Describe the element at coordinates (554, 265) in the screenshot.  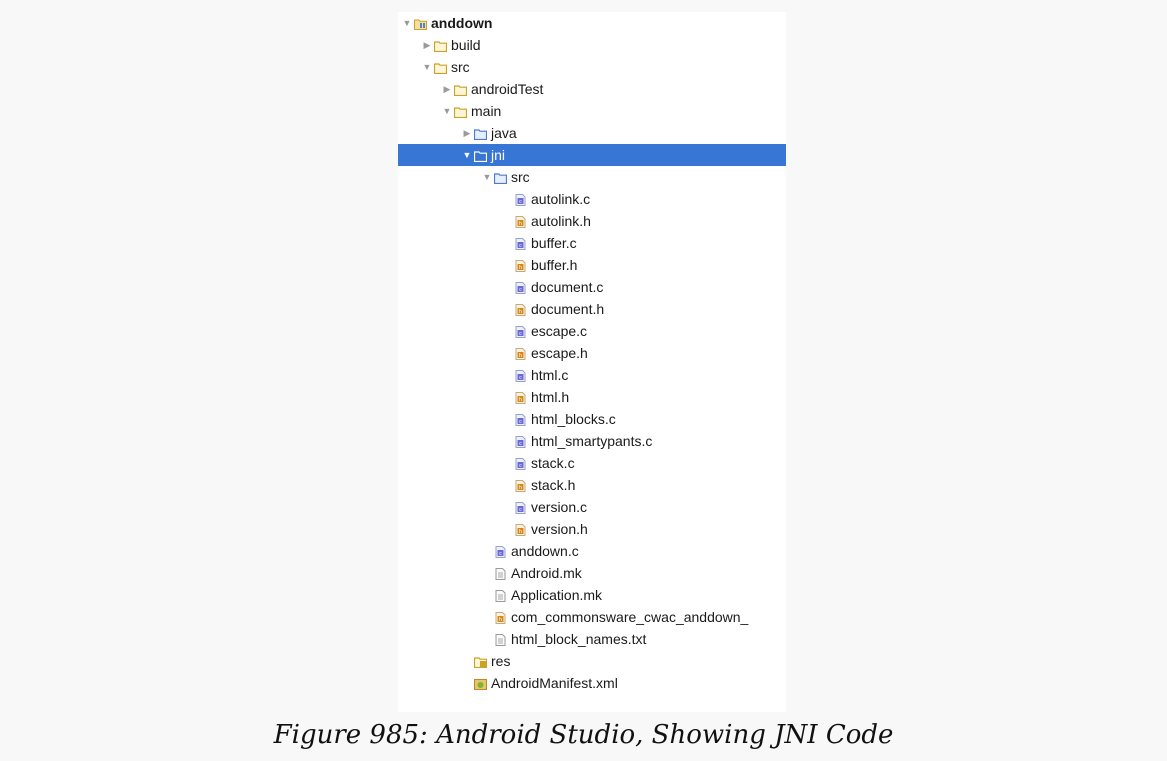
I see `tree-row-label: buffer.h` at that location.